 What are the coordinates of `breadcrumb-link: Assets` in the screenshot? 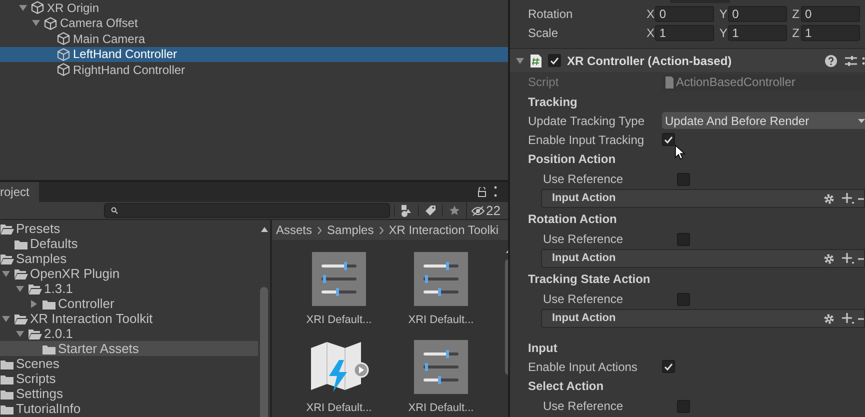 It's located at (294, 230).